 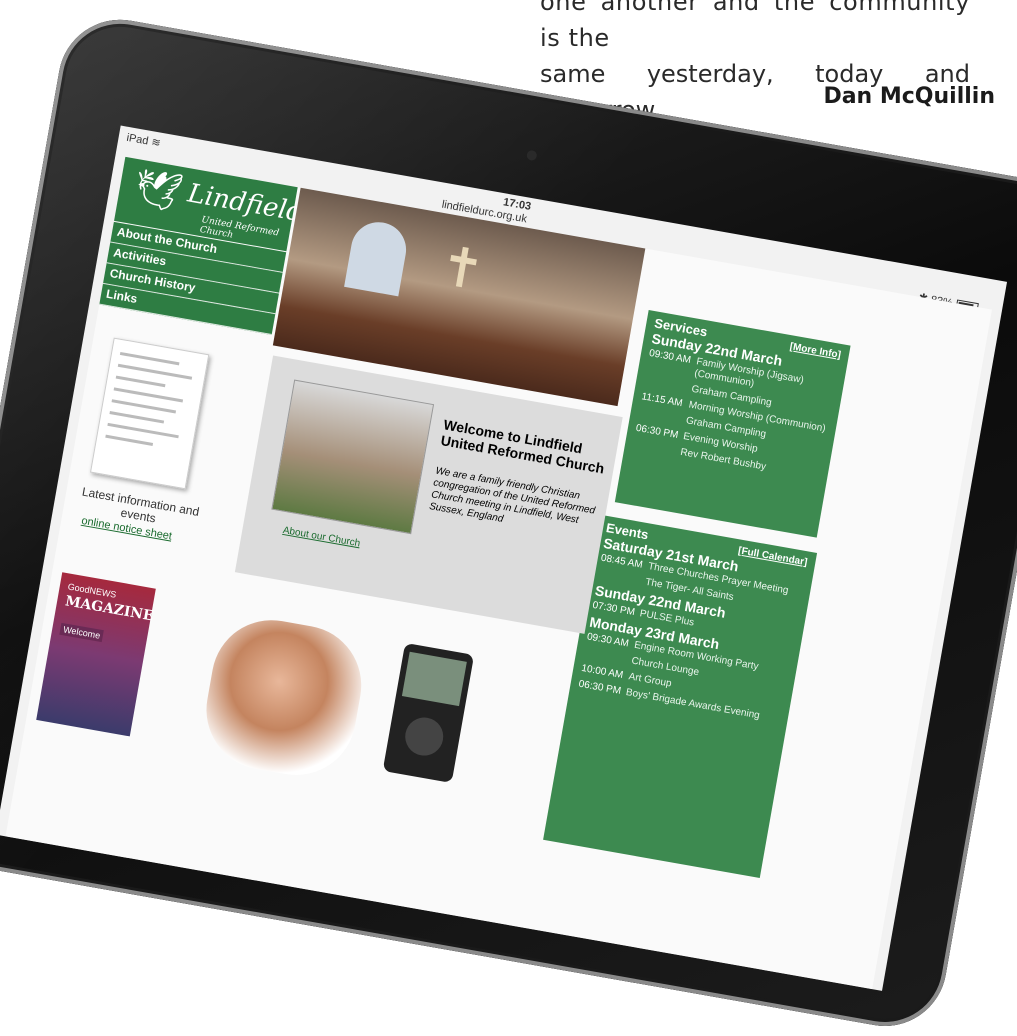 I want to click on church-window, so click(x=377, y=257).